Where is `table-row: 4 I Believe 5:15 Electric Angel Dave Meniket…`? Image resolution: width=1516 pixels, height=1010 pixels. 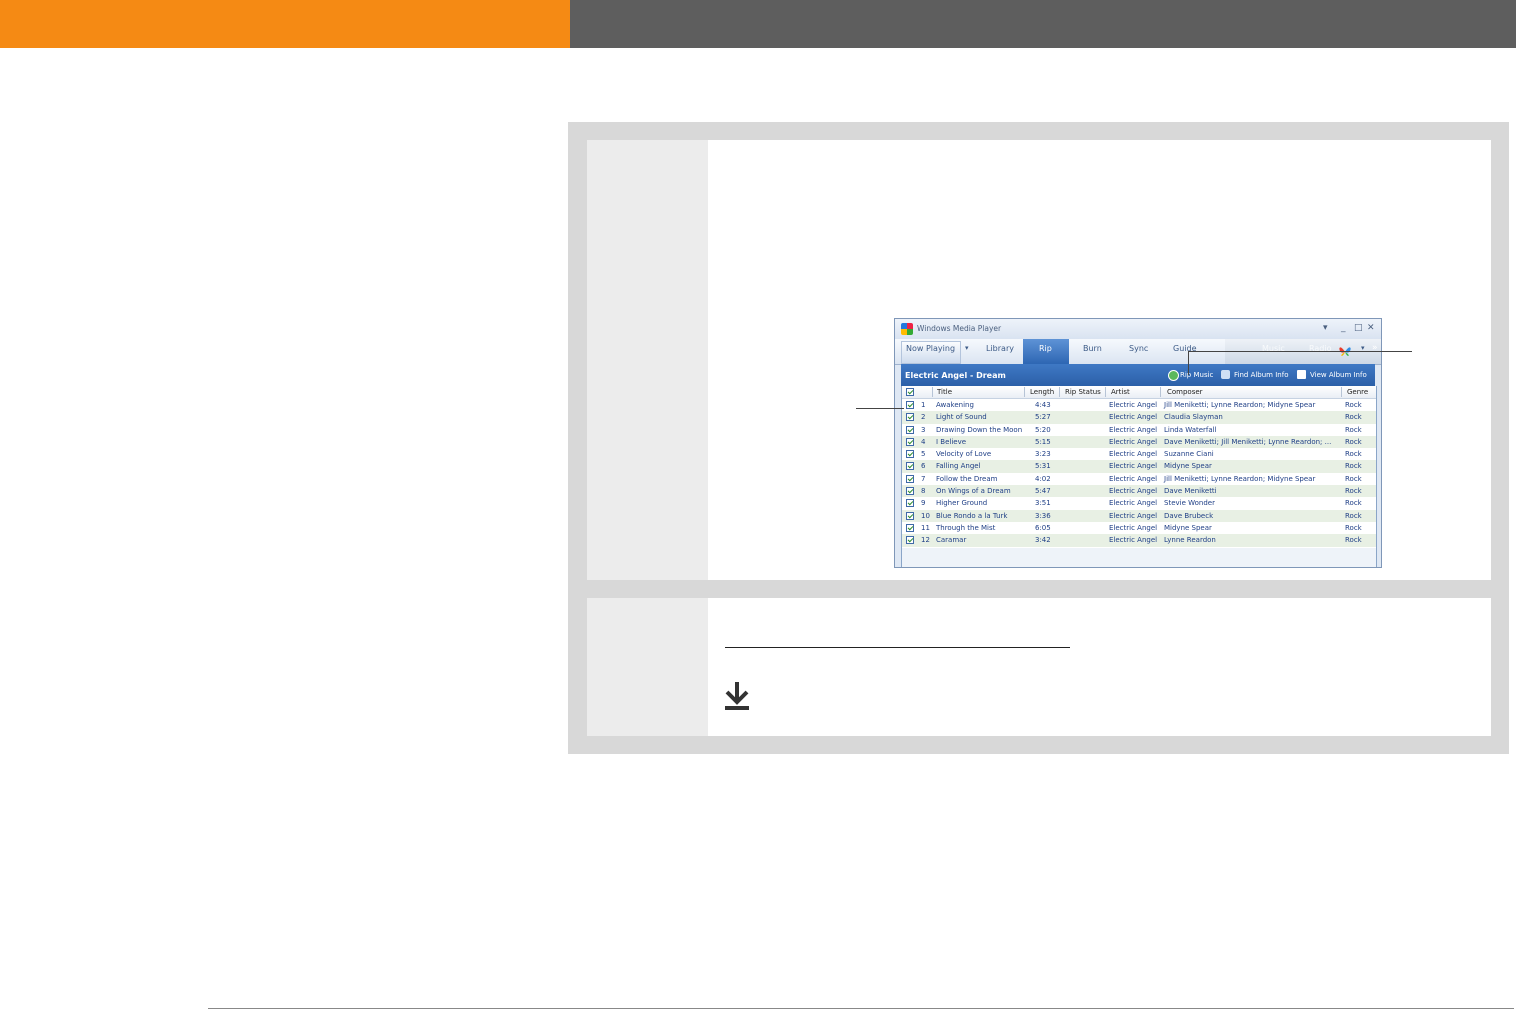
table-row: 4 I Believe 5:15 Electric Angel Dave Meniket… is located at coordinates (1139, 442).